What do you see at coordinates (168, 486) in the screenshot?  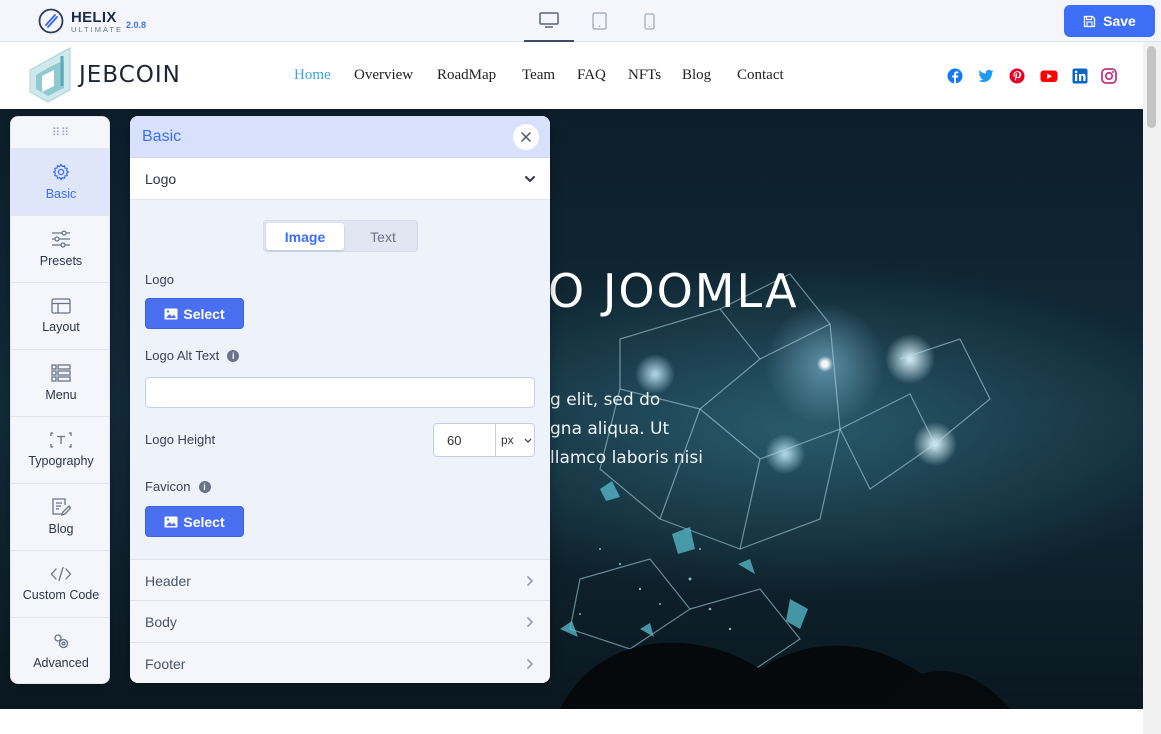 I see `favicon-label-text: Favicon` at bounding box center [168, 486].